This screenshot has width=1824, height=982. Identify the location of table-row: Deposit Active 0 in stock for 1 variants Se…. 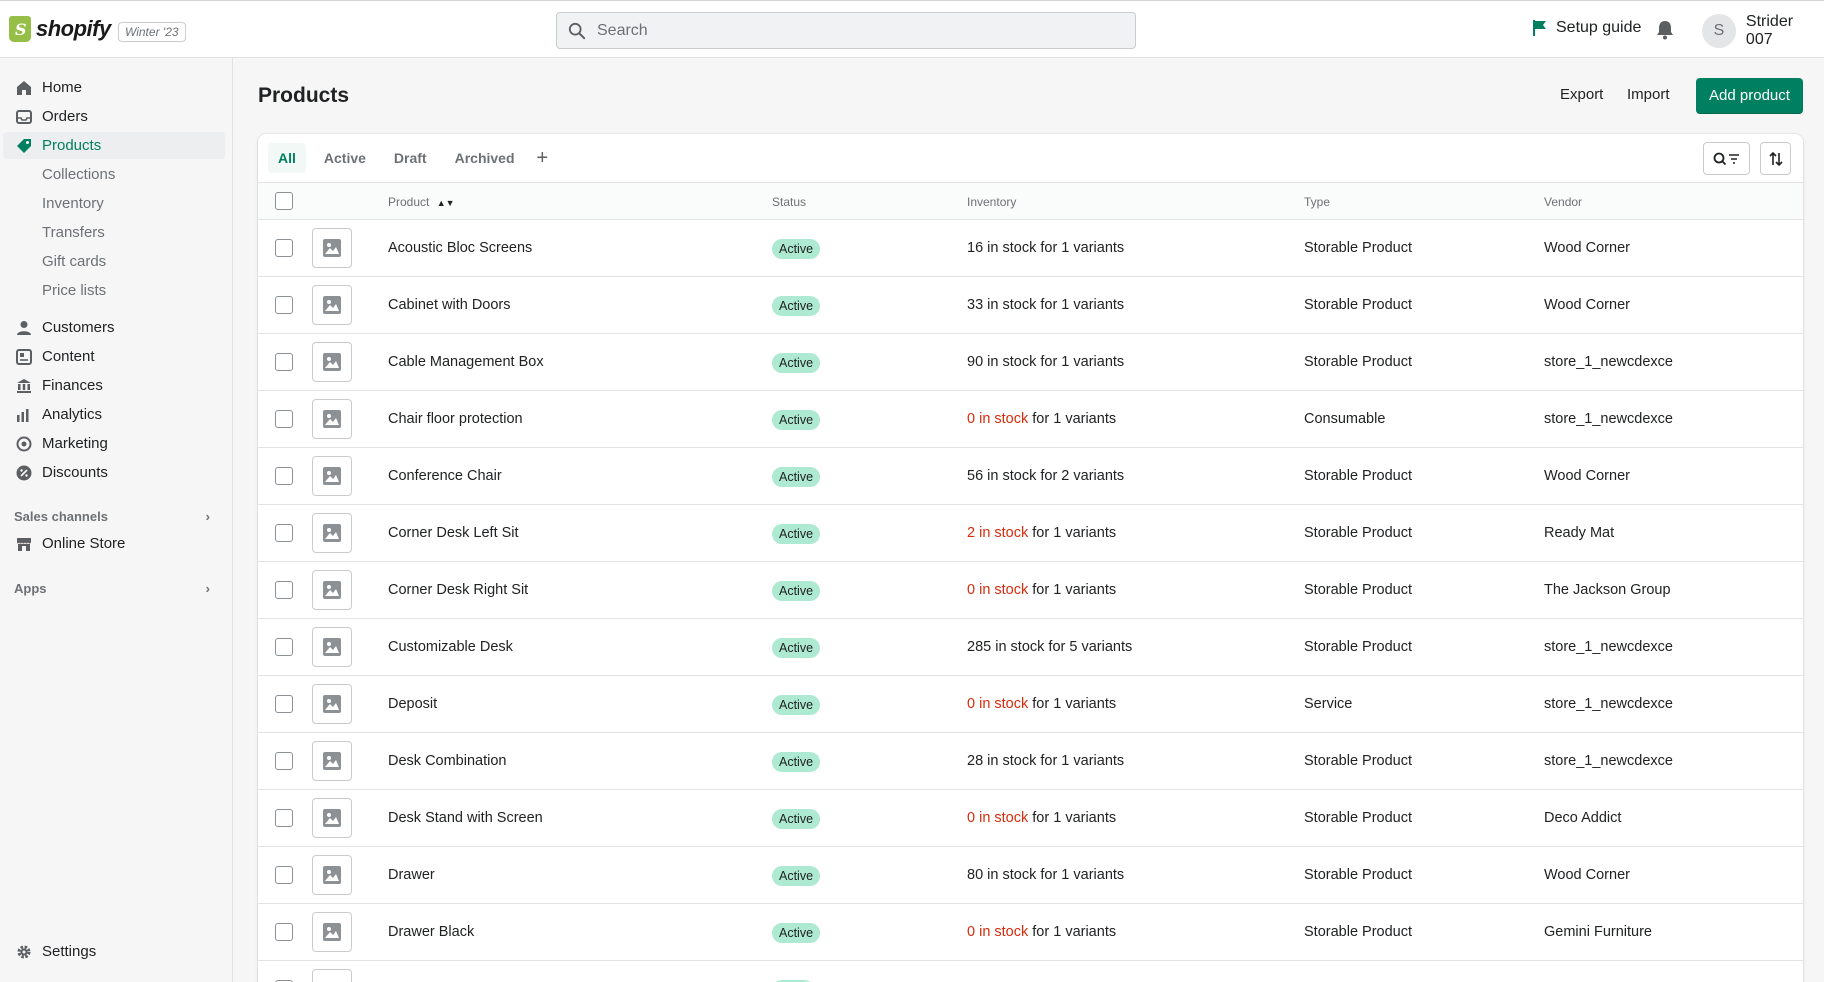
(1030, 704).